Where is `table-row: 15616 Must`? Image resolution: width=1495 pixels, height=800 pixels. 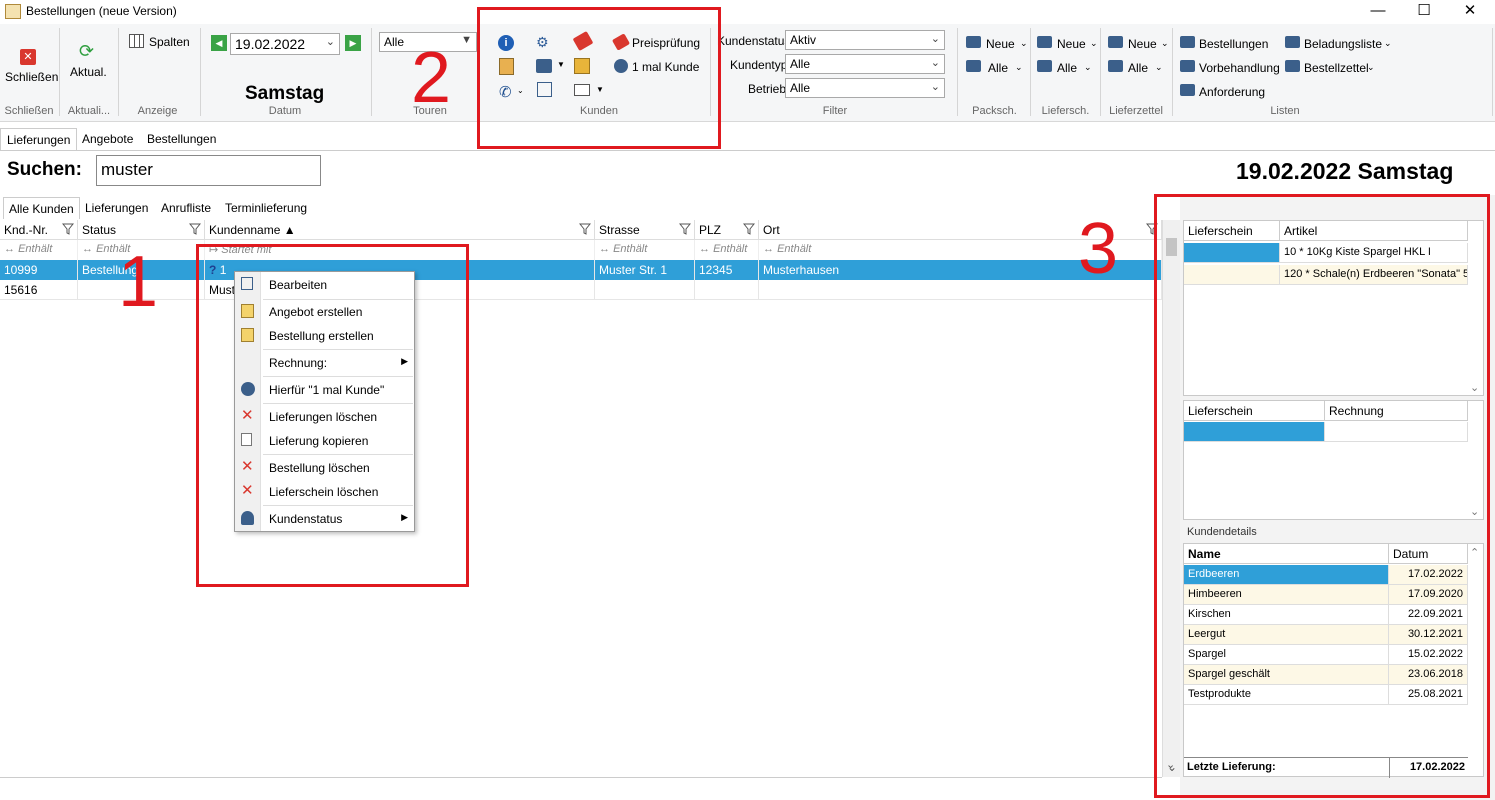 table-row: 15616 Must is located at coordinates (581, 290).